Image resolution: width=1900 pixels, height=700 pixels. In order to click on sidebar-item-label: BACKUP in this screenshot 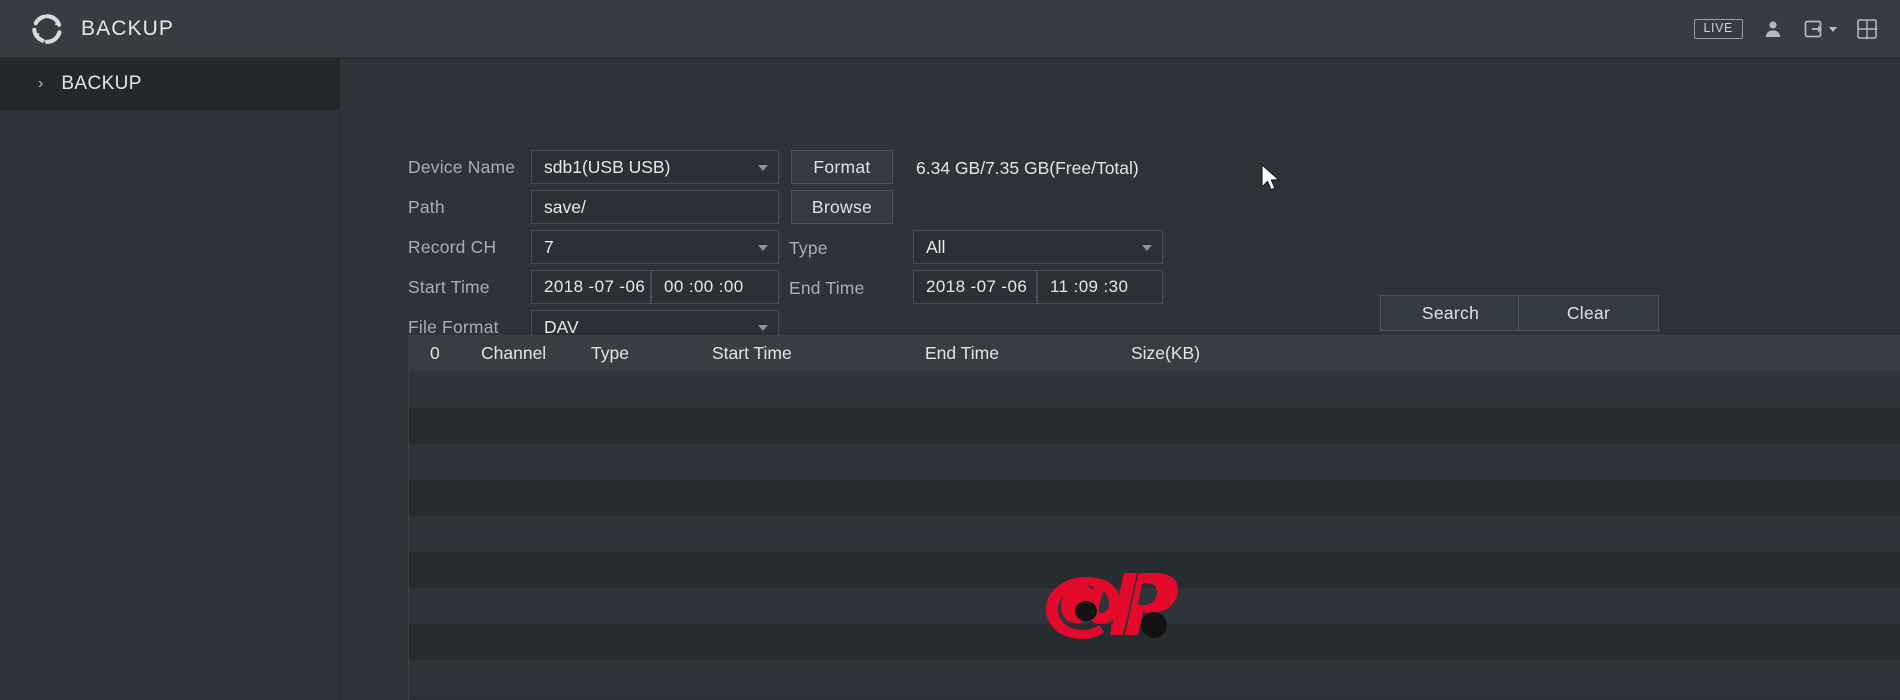, I will do `click(101, 83)`.